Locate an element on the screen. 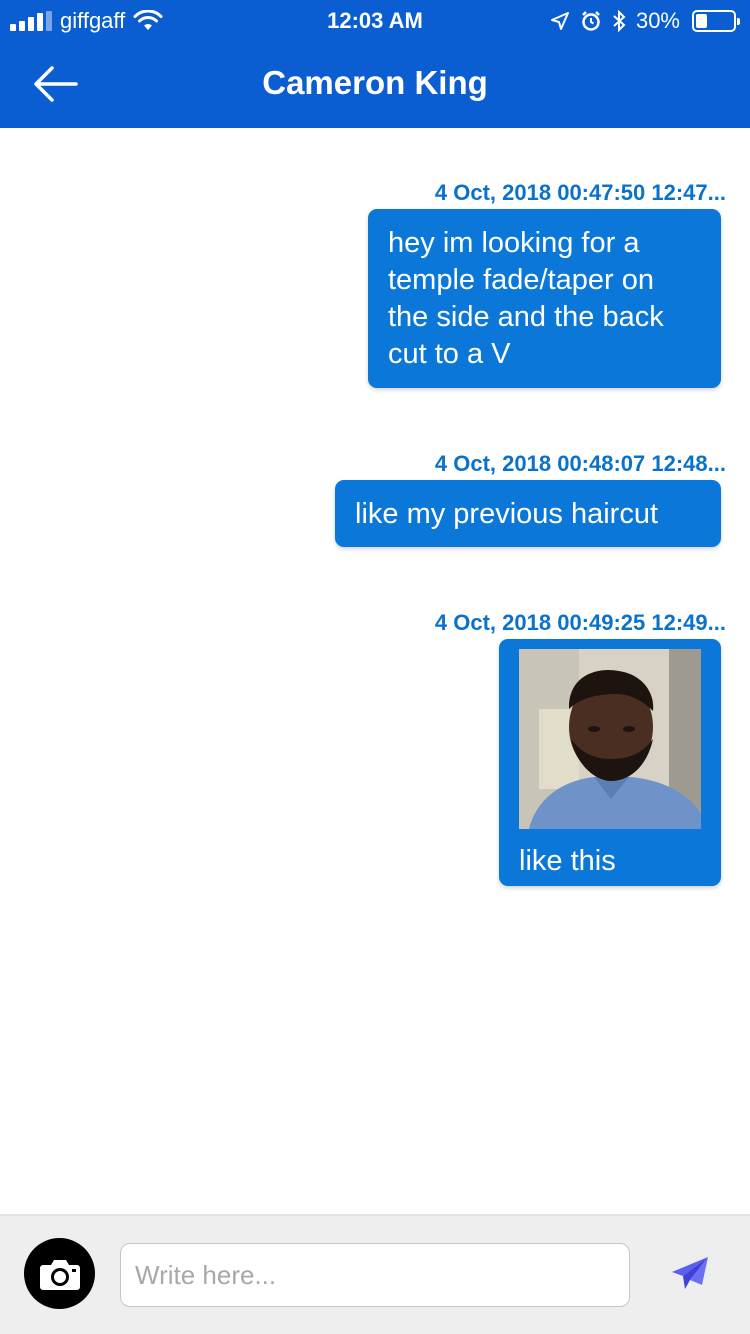  composer-bar is located at coordinates (375, 1274).